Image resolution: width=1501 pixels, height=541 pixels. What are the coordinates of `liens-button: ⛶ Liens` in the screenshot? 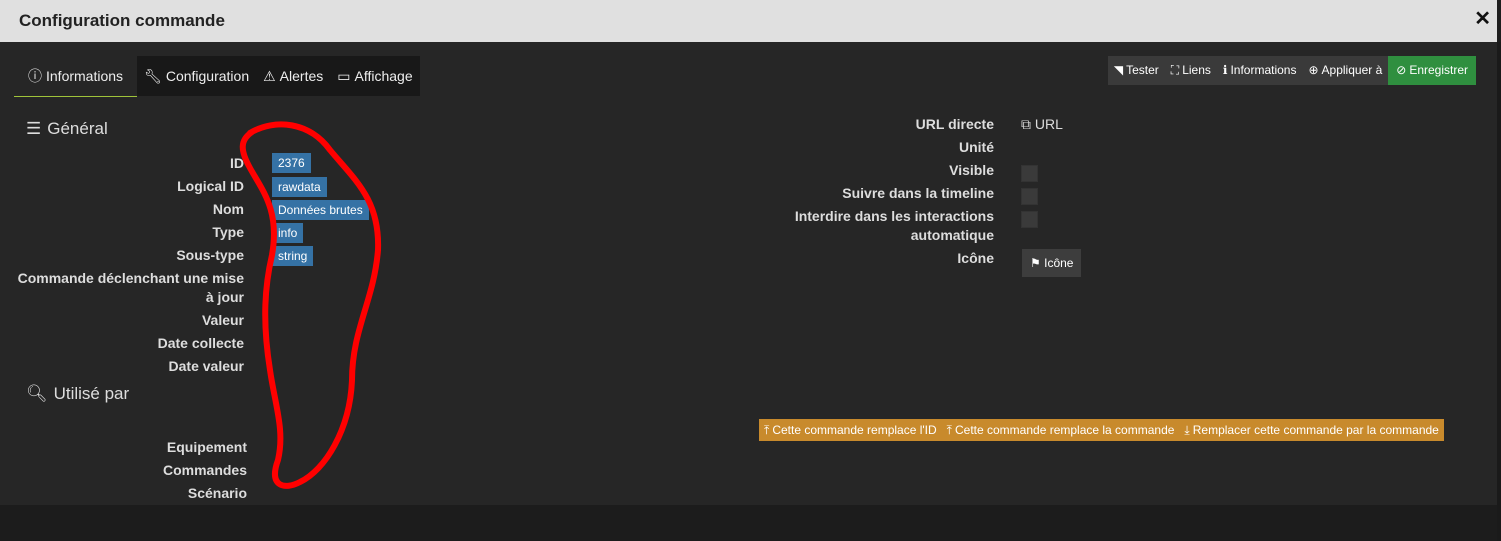 It's located at (1190, 70).